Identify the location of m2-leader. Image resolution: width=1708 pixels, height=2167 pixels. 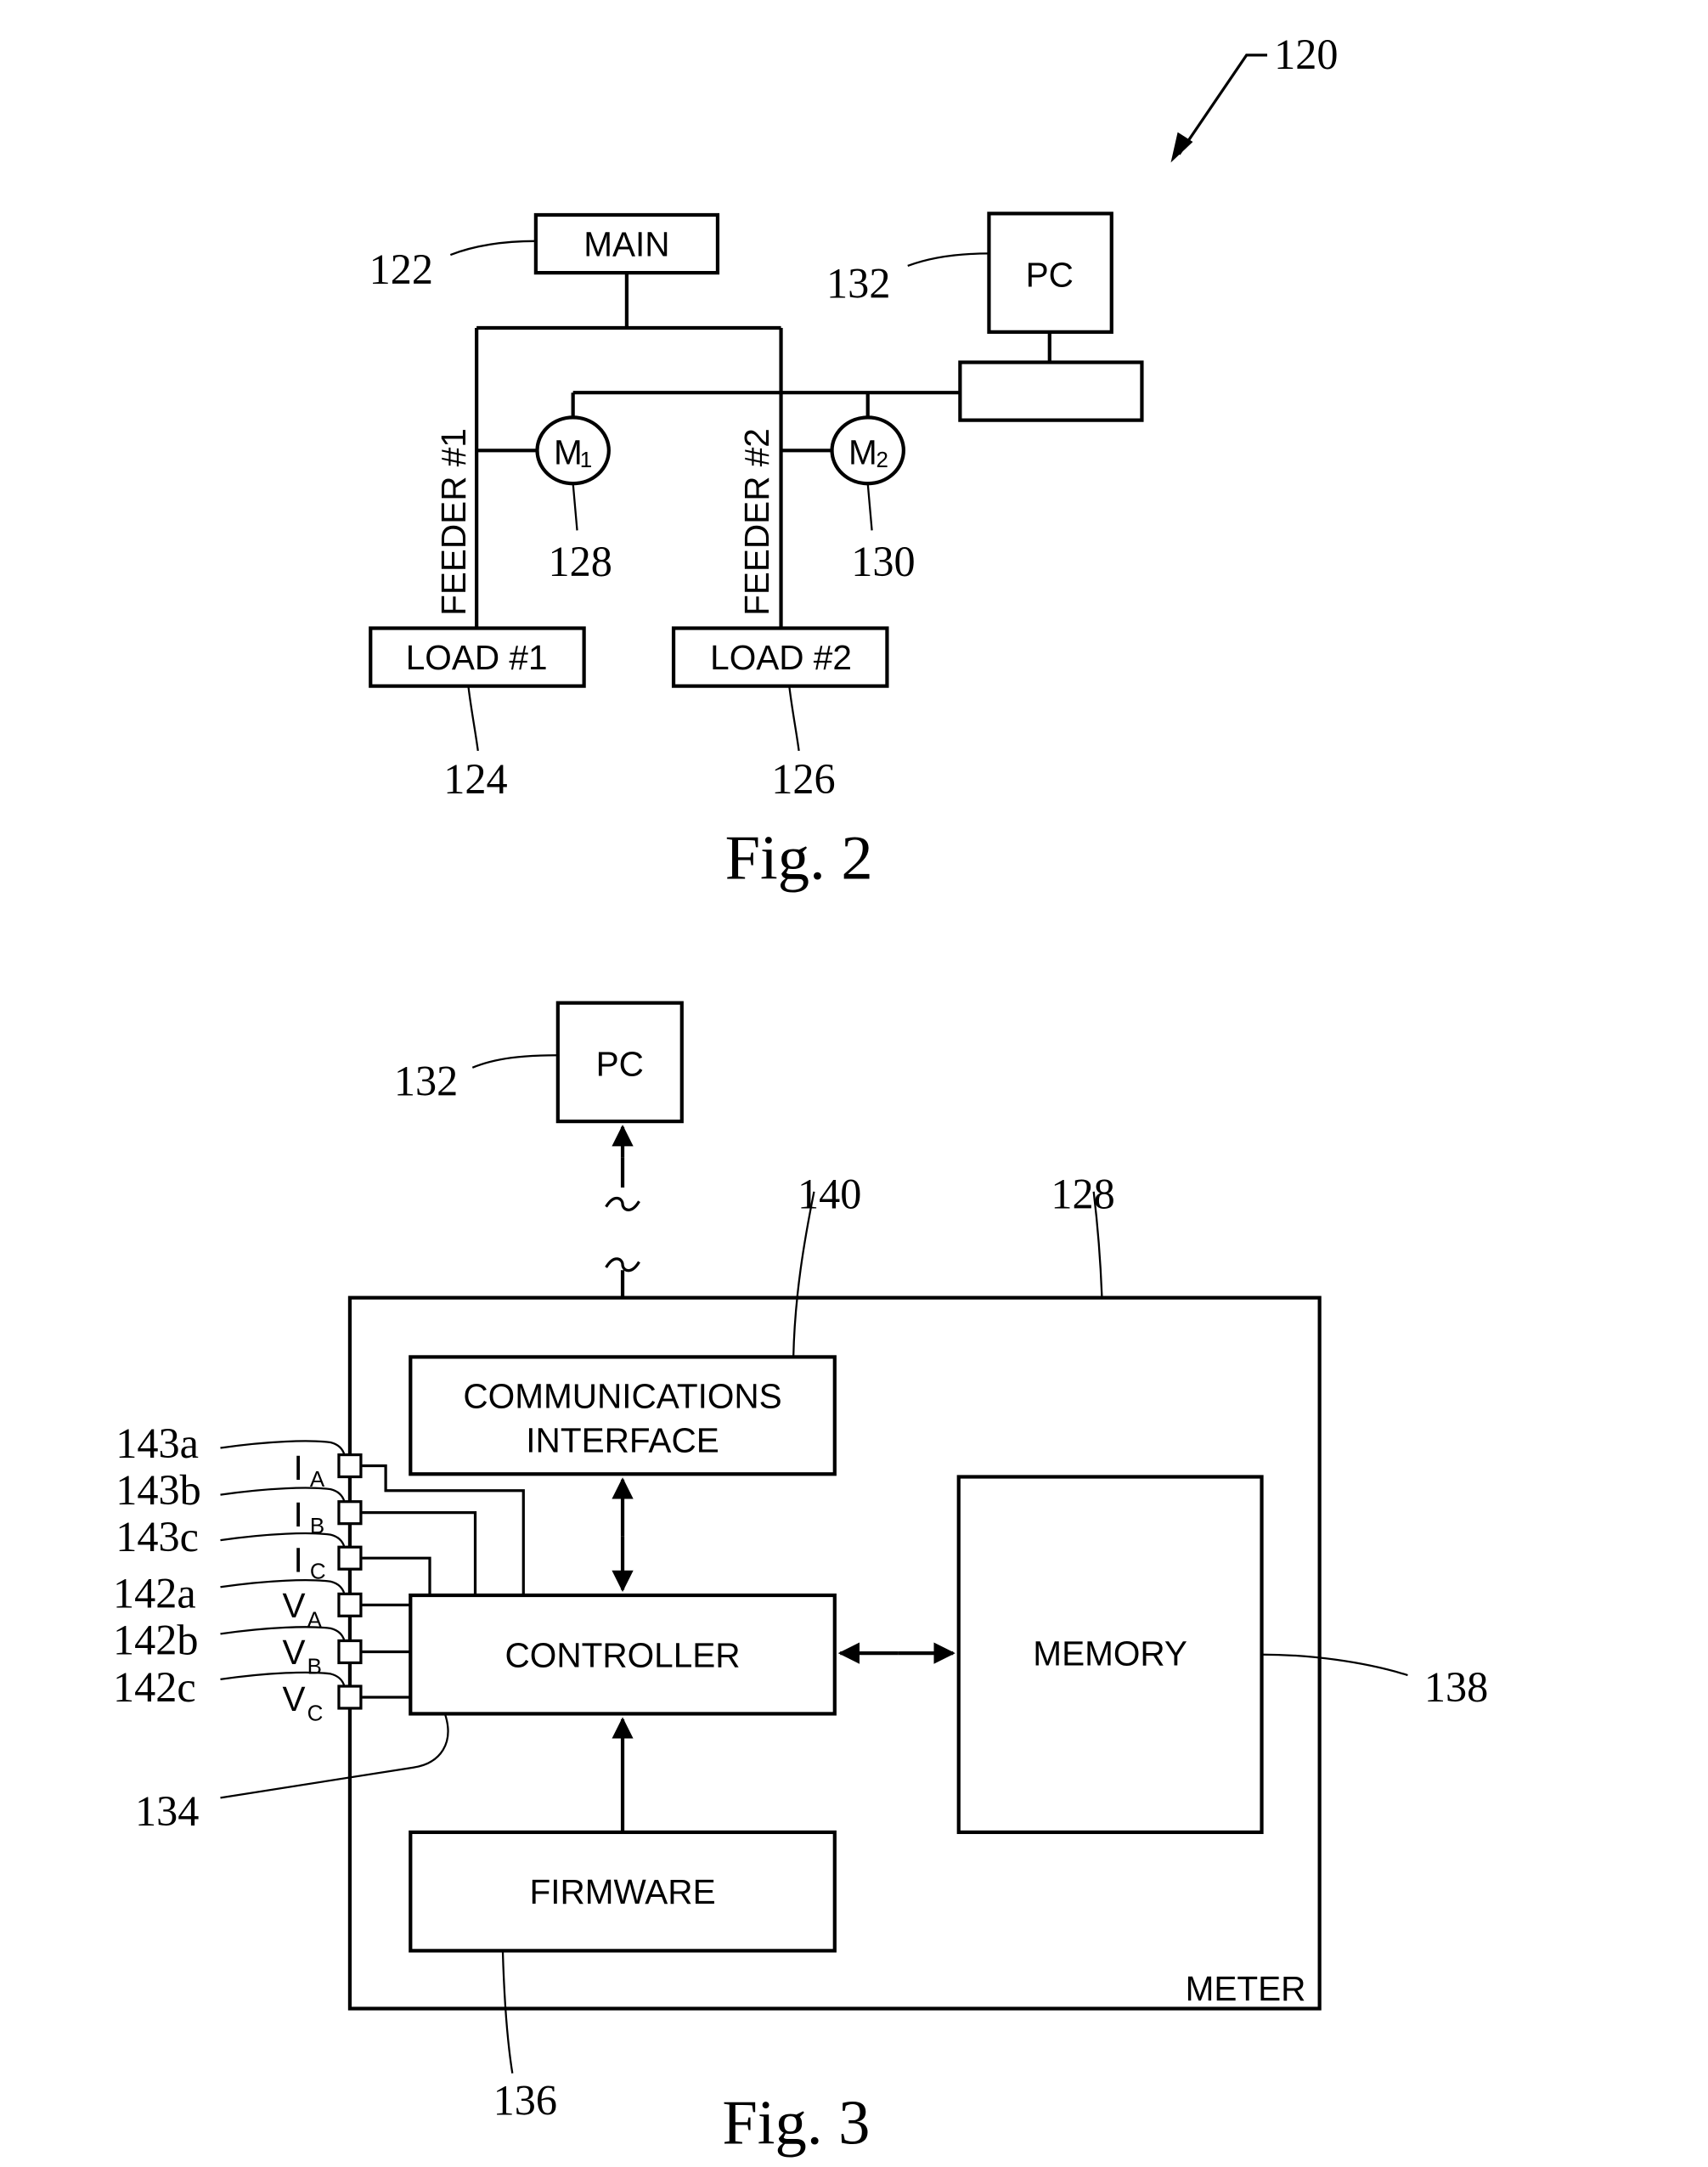
(869, 507).